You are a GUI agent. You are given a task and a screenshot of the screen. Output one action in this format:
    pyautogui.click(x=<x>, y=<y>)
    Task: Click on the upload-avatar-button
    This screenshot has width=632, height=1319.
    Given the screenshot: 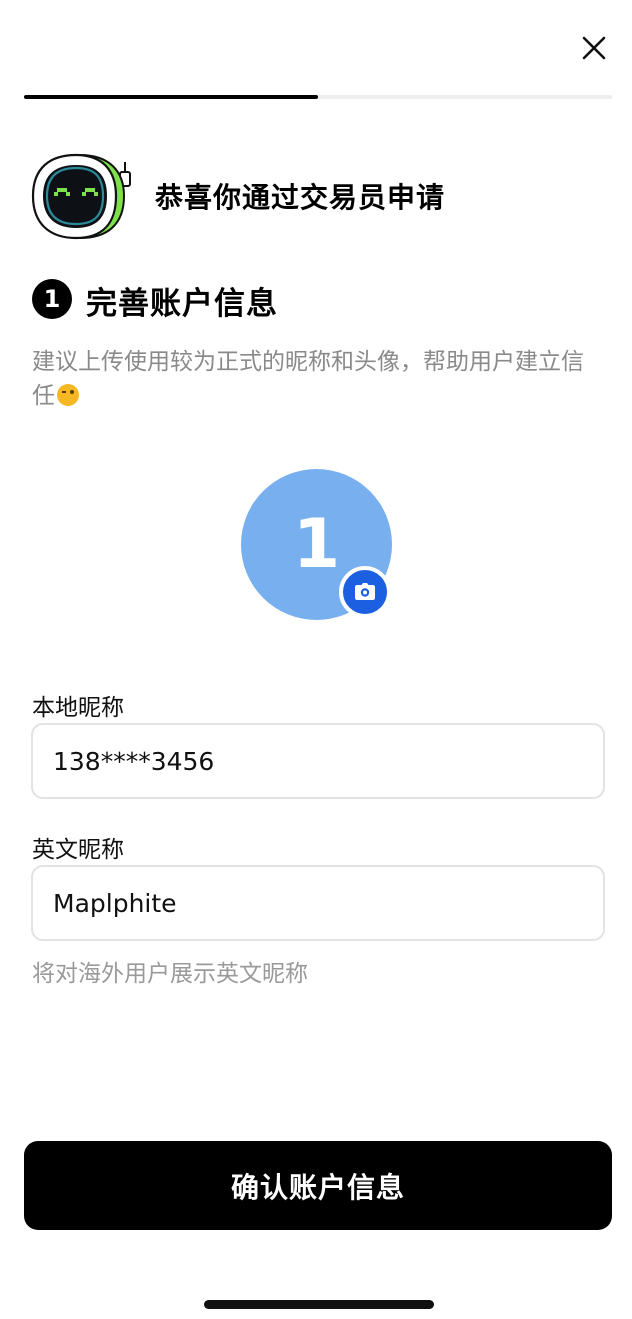 What is the action you would take?
    pyautogui.click(x=365, y=592)
    